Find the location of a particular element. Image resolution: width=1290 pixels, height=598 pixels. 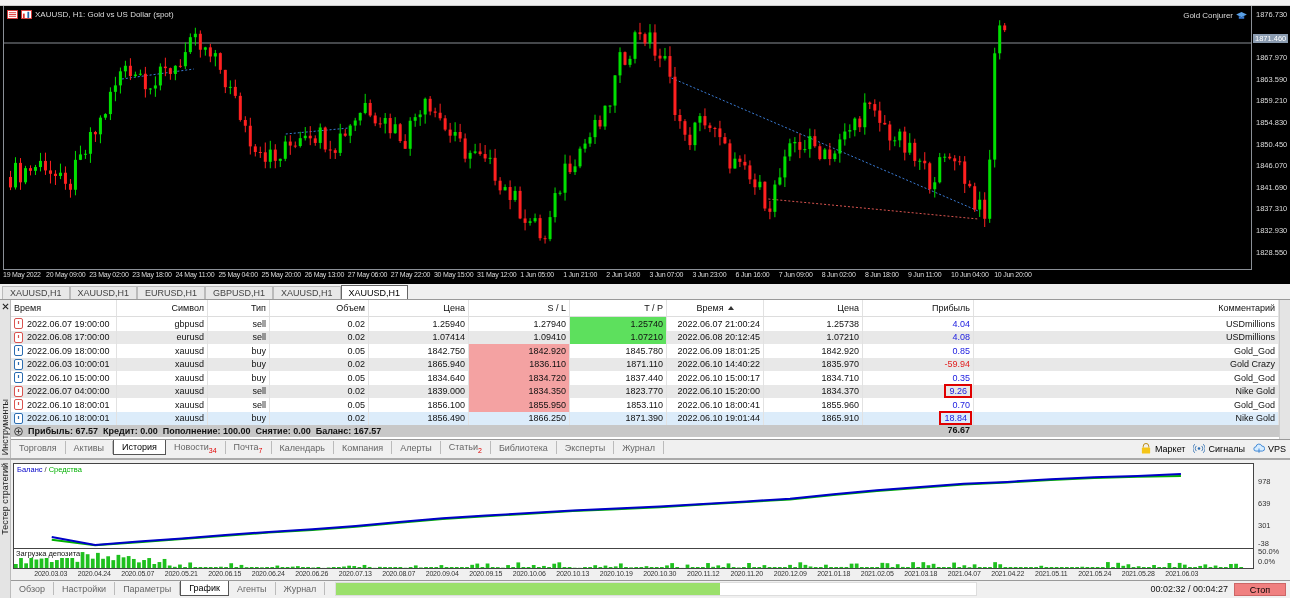

service-link: VPS is located at coordinates (1269, 448).